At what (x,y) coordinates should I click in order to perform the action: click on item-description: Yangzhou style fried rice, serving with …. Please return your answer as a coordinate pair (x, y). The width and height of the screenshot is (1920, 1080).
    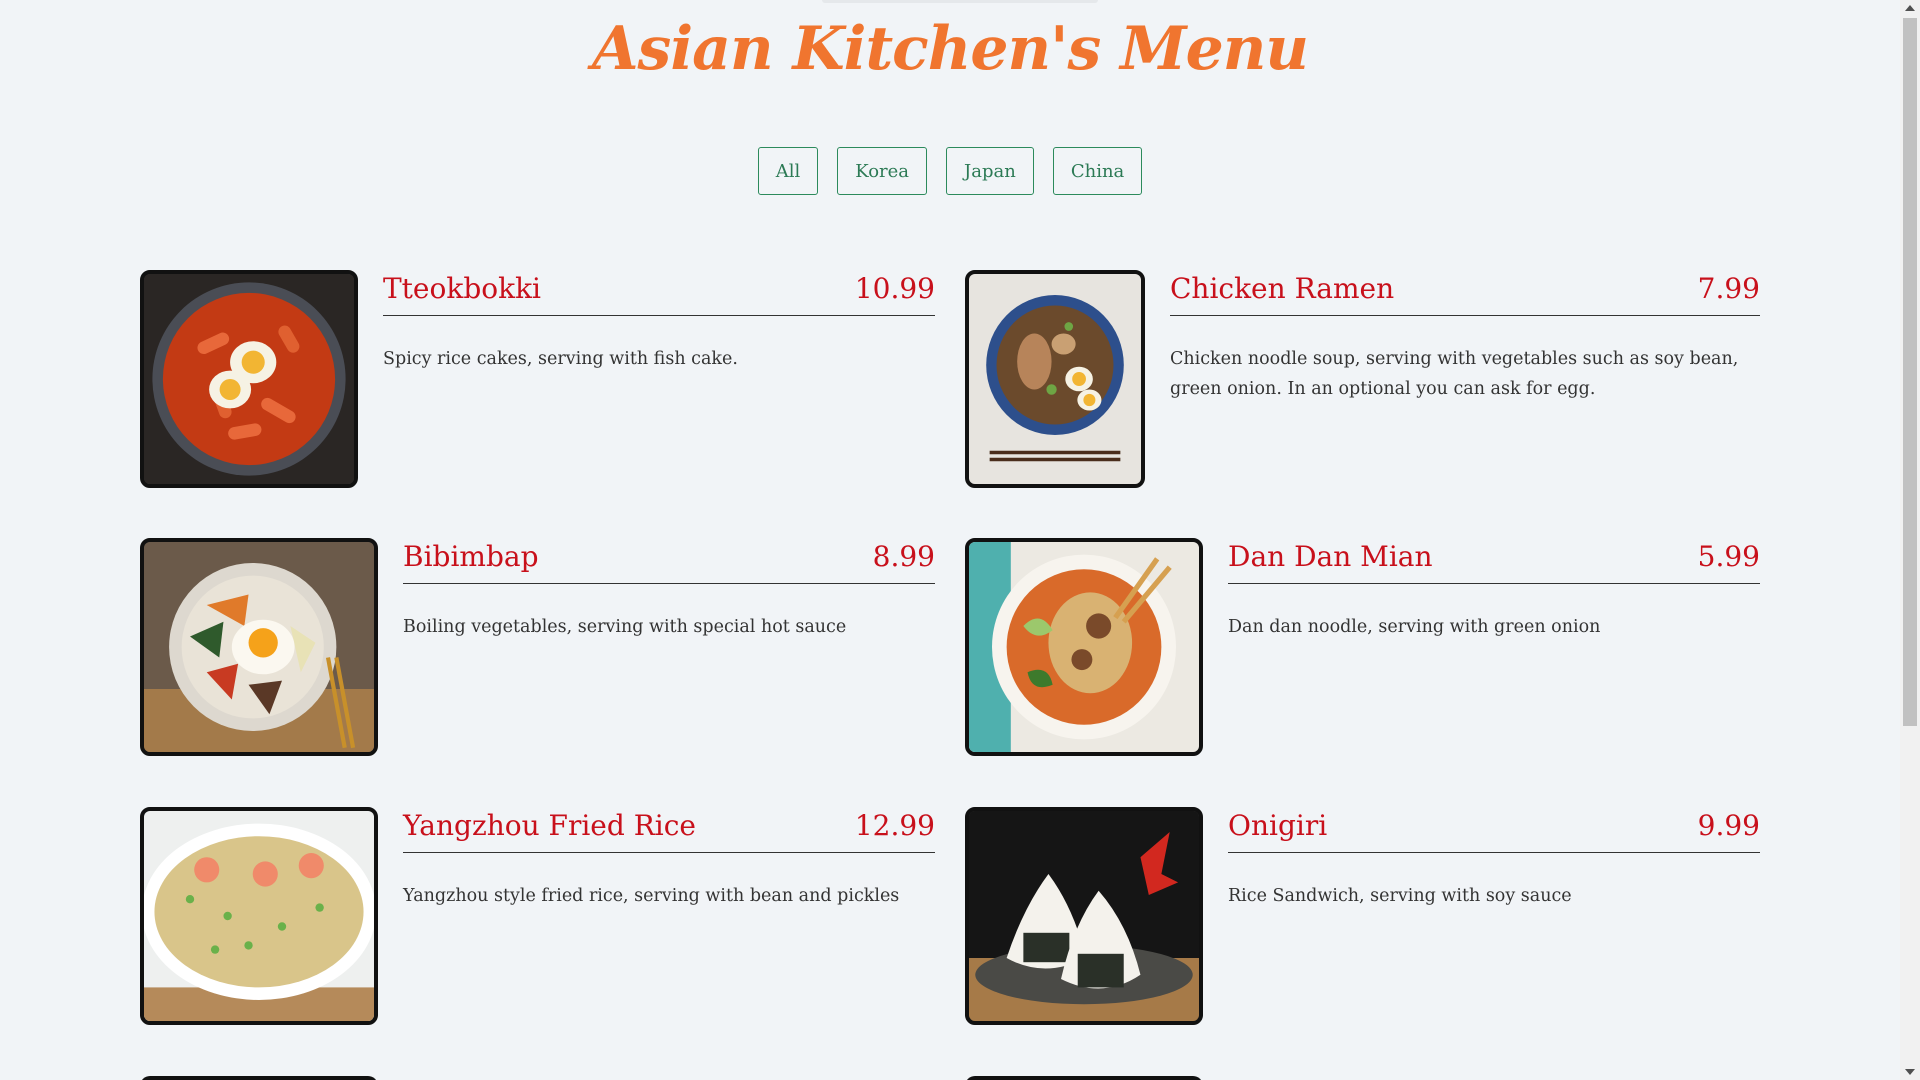
    Looking at the image, I should click on (651, 896).